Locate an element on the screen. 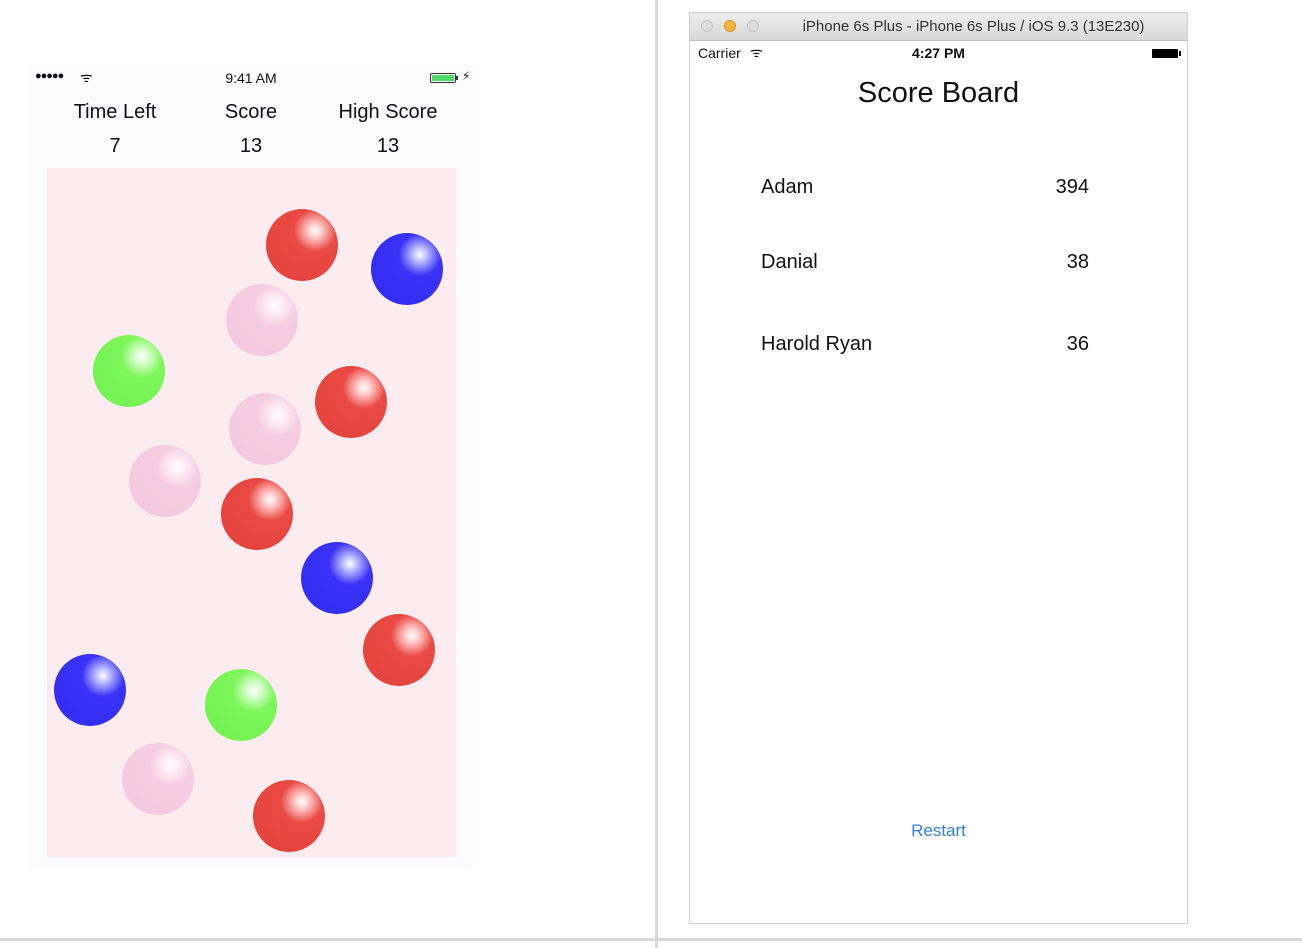  panel-divider is located at coordinates (656, 474).